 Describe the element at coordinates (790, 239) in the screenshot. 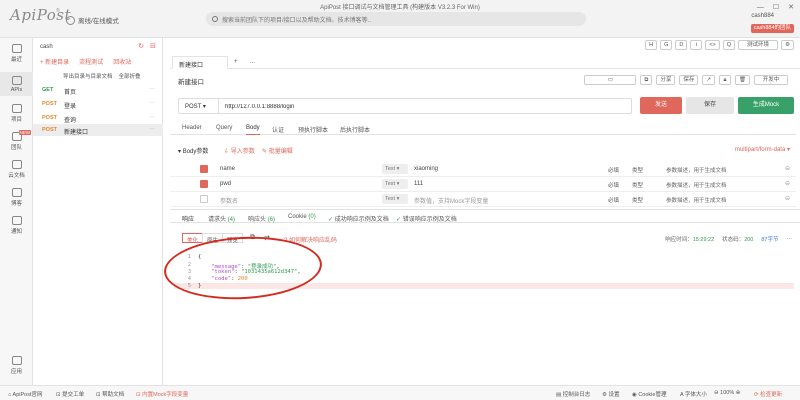

I see `more-options-icon: ⋯` at that location.